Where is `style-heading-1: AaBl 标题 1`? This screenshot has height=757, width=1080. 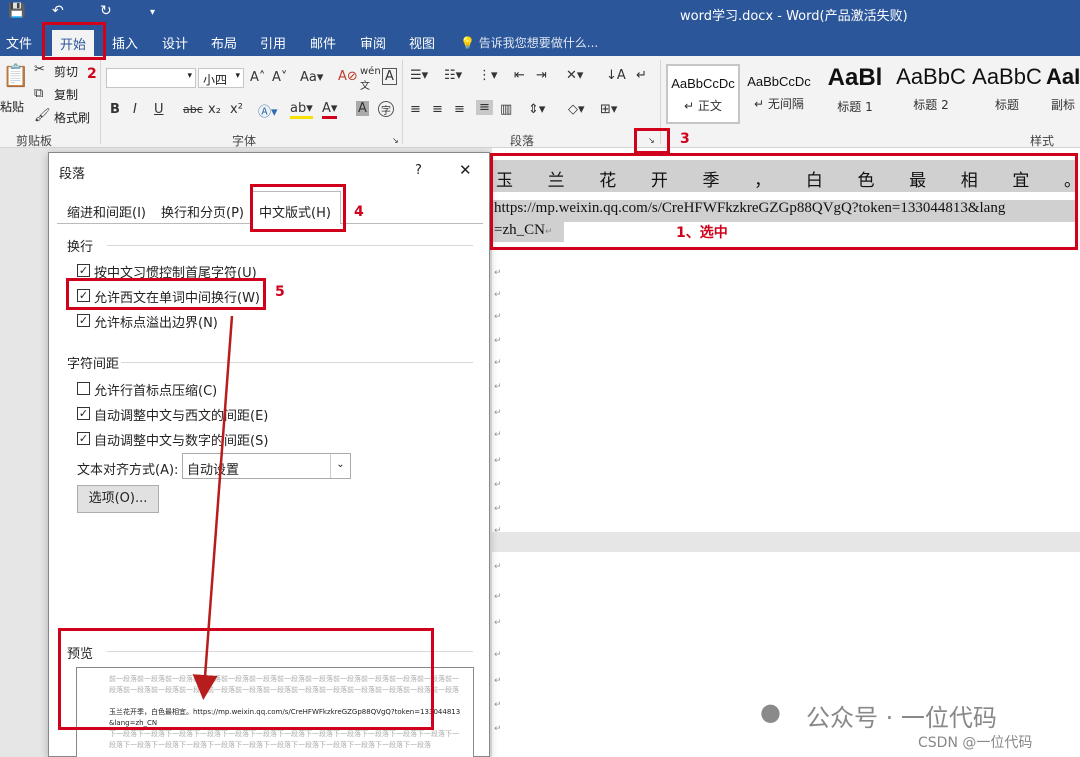 style-heading-1: AaBl 标题 1 is located at coordinates (855, 94).